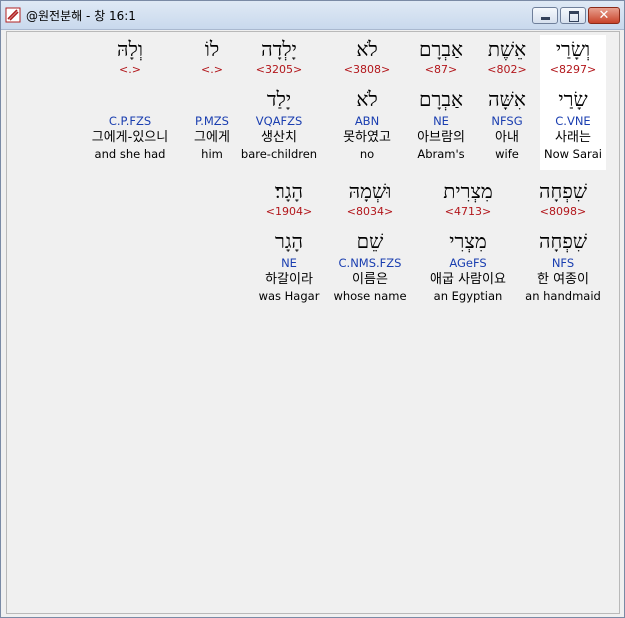 Image resolution: width=625 pixels, height=618 pixels. I want to click on word-cell: אֵשֶׁת <802> אִשָּׁה NFSG 아내 wife, so click(507, 98).